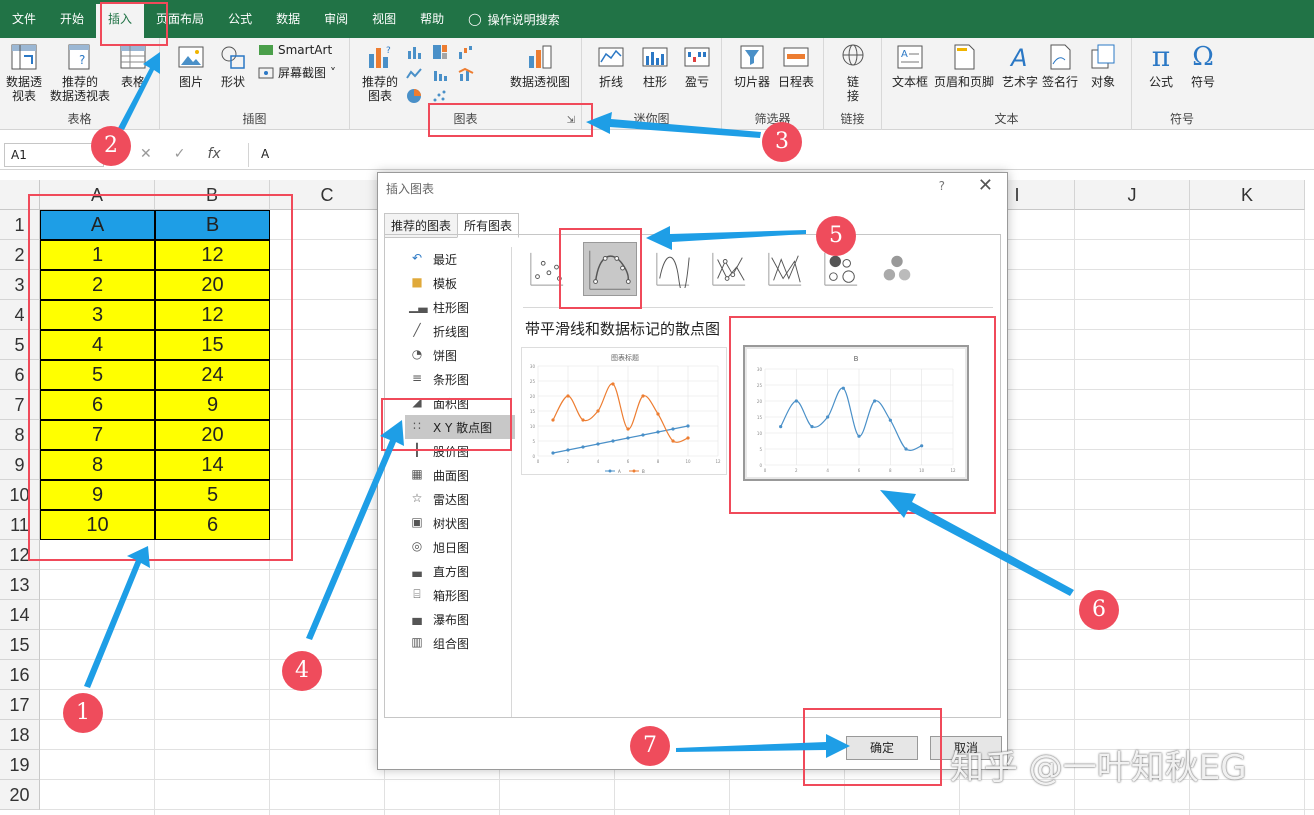 The image size is (1314, 815). What do you see at coordinates (796, 82) in the screenshot?
I see `timeline-label: 日程表` at bounding box center [796, 82].